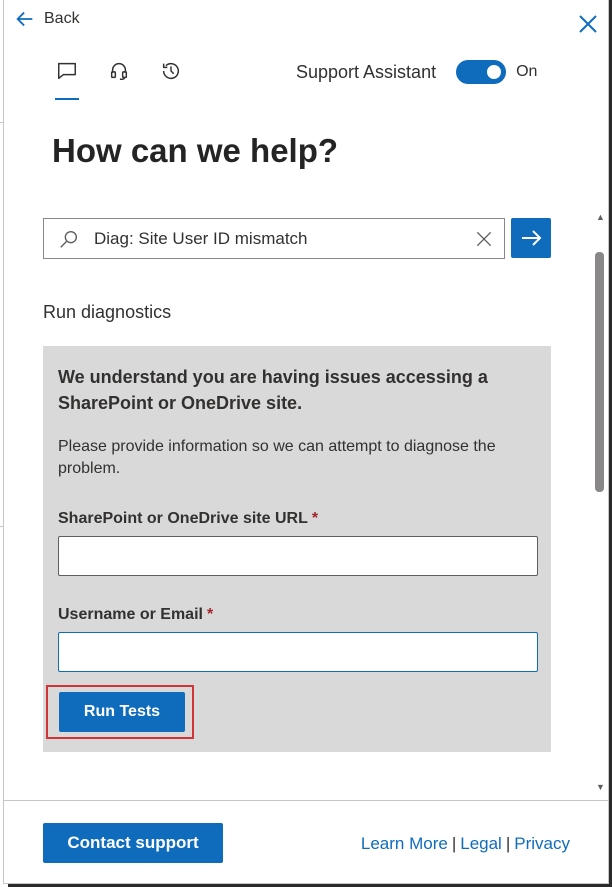 This screenshot has height=887, width=612. Describe the element at coordinates (133, 843) in the screenshot. I see `contact-support-button: Contact support` at that location.